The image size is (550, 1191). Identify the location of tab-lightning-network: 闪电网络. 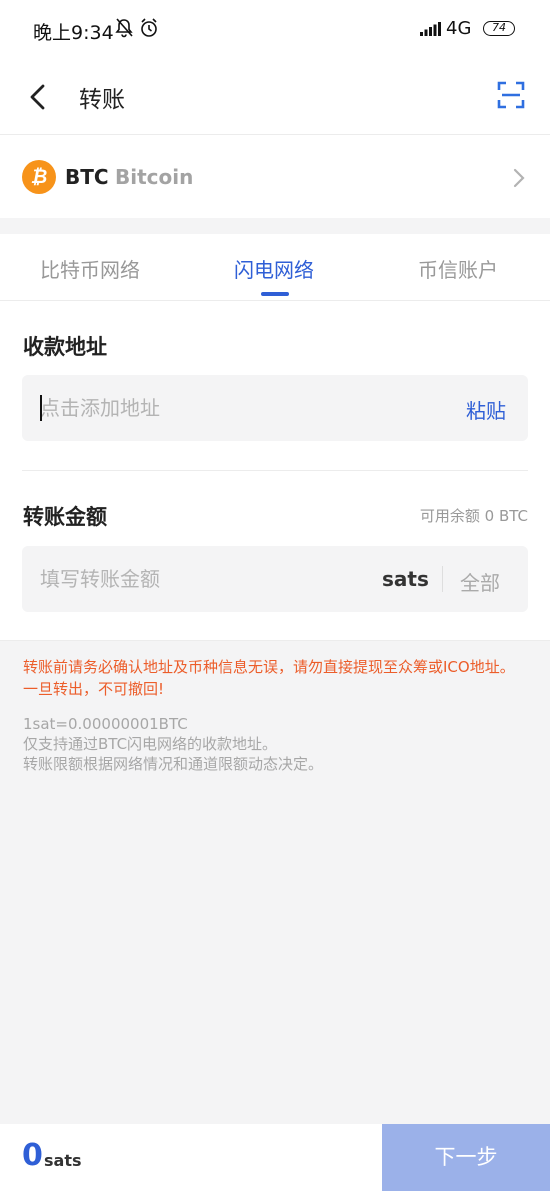
(274, 268).